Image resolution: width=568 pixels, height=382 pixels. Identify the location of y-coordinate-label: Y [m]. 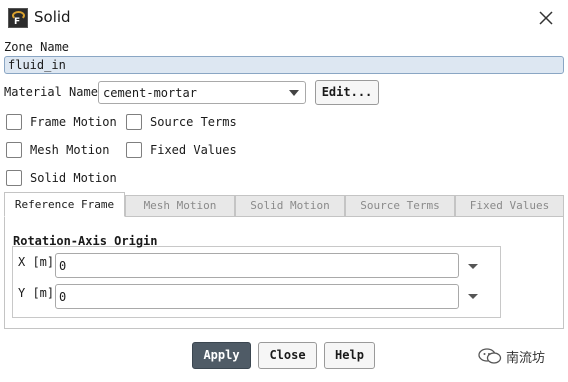
(36, 293).